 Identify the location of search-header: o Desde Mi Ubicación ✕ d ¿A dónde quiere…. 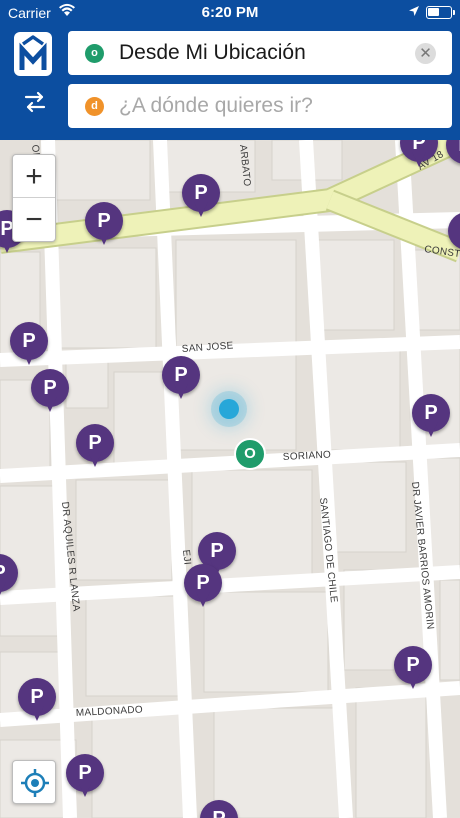
(230, 83).